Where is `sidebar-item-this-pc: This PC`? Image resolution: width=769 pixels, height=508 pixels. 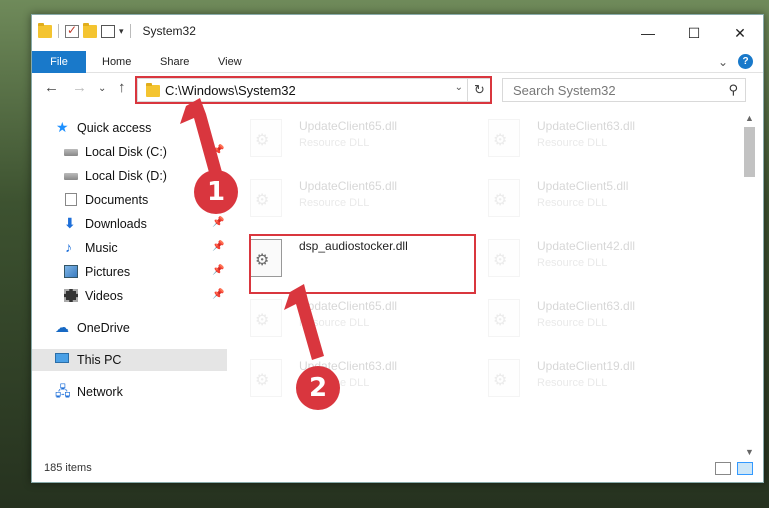 sidebar-item-this-pc: This PC is located at coordinates (129, 360).